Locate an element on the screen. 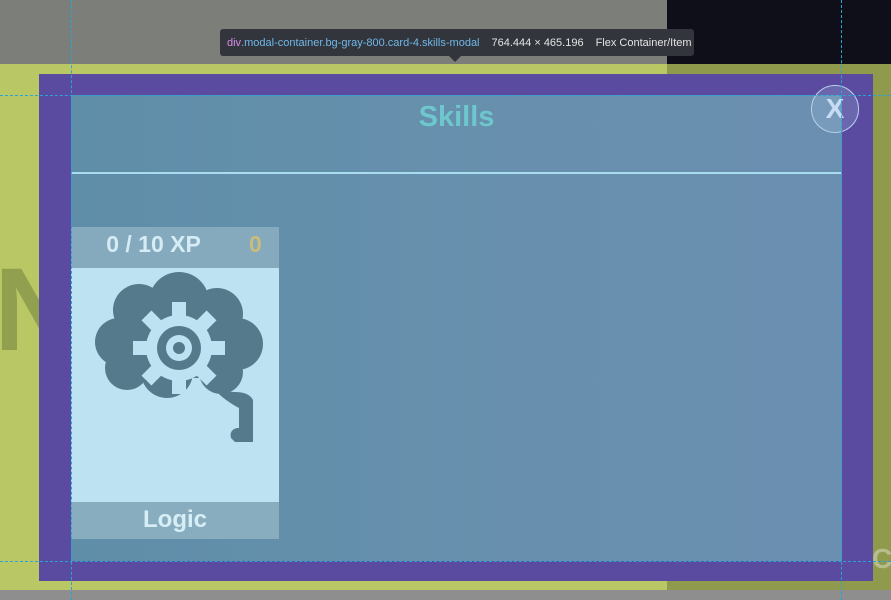 Image resolution: width=891 pixels, height=600 pixels. skill-image is located at coordinates (175, 385).